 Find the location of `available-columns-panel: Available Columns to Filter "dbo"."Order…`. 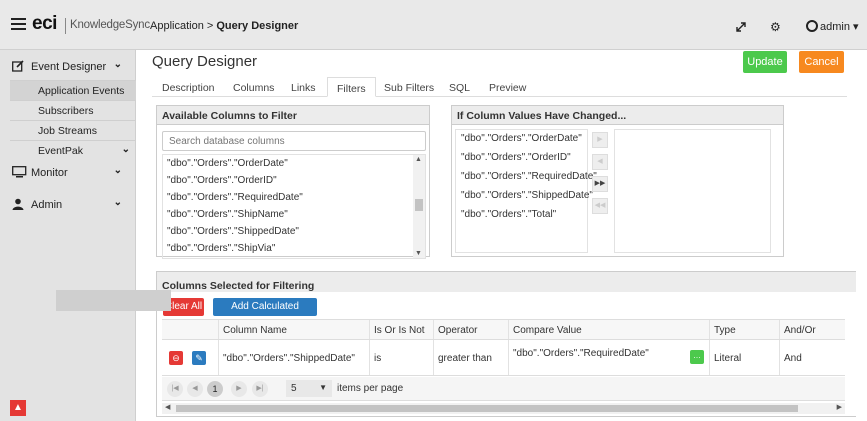

available-columns-panel: Available Columns to Filter "dbo"."Order… is located at coordinates (293, 182).